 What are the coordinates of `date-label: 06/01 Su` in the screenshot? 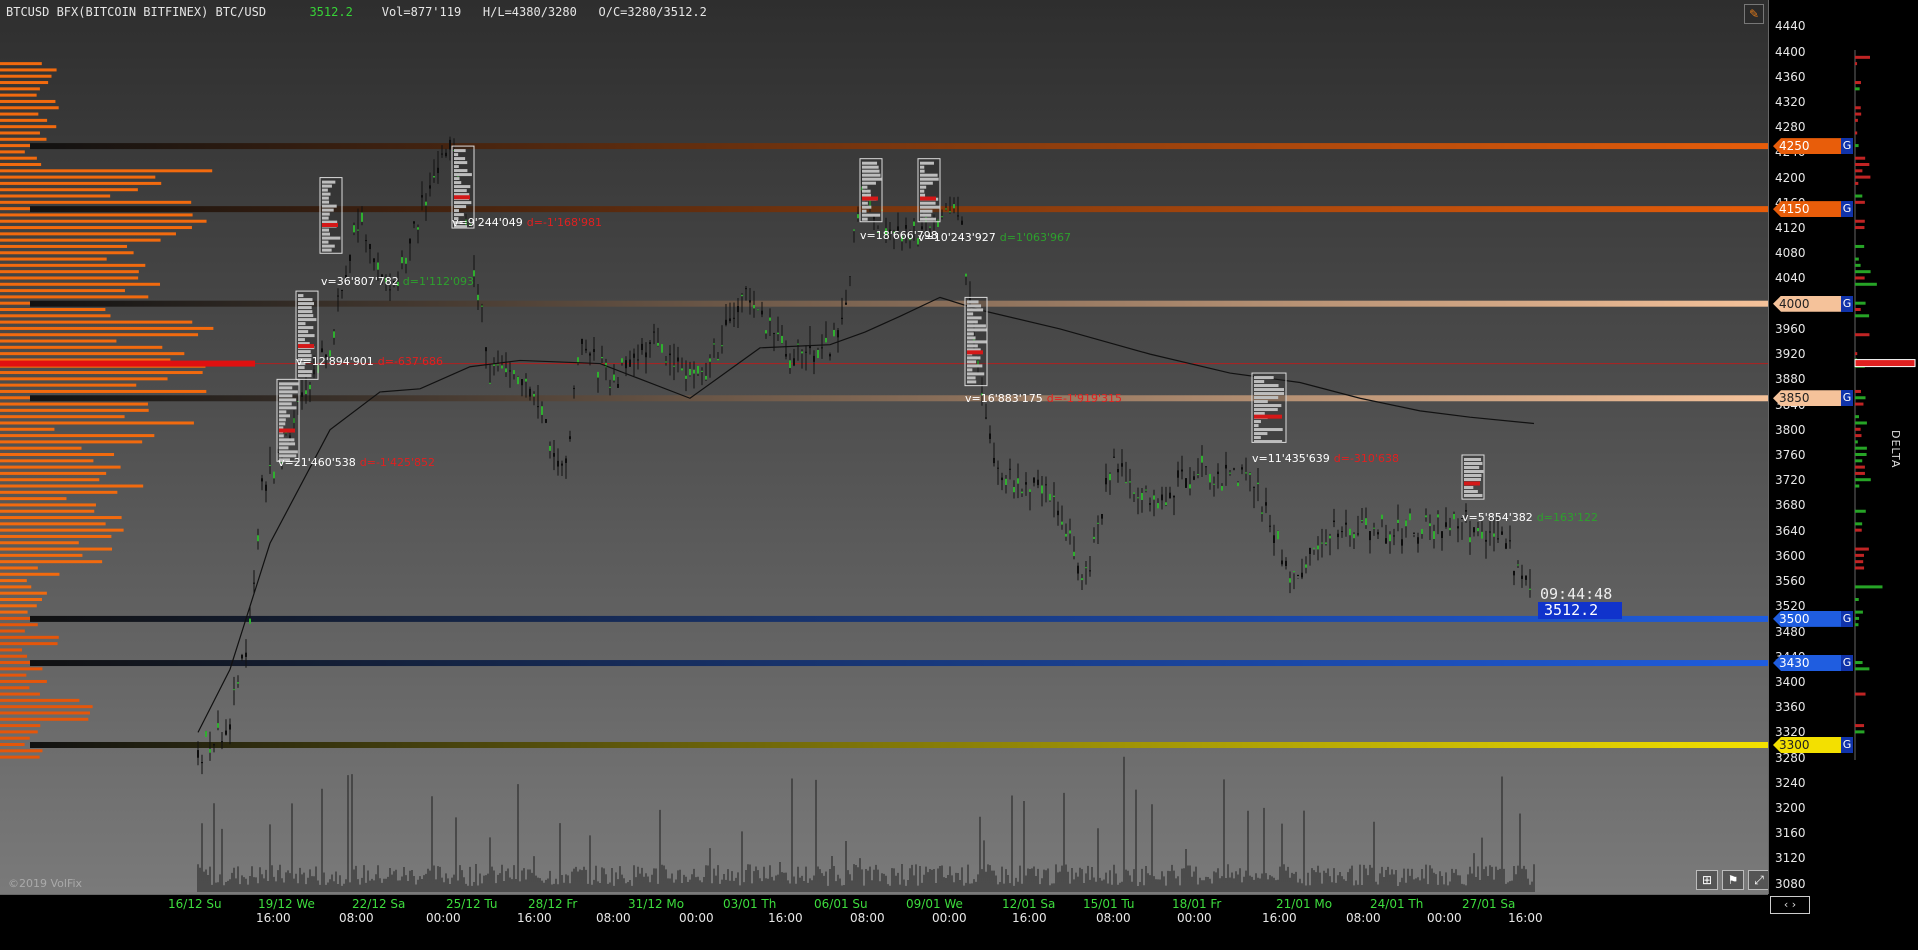 It's located at (841, 904).